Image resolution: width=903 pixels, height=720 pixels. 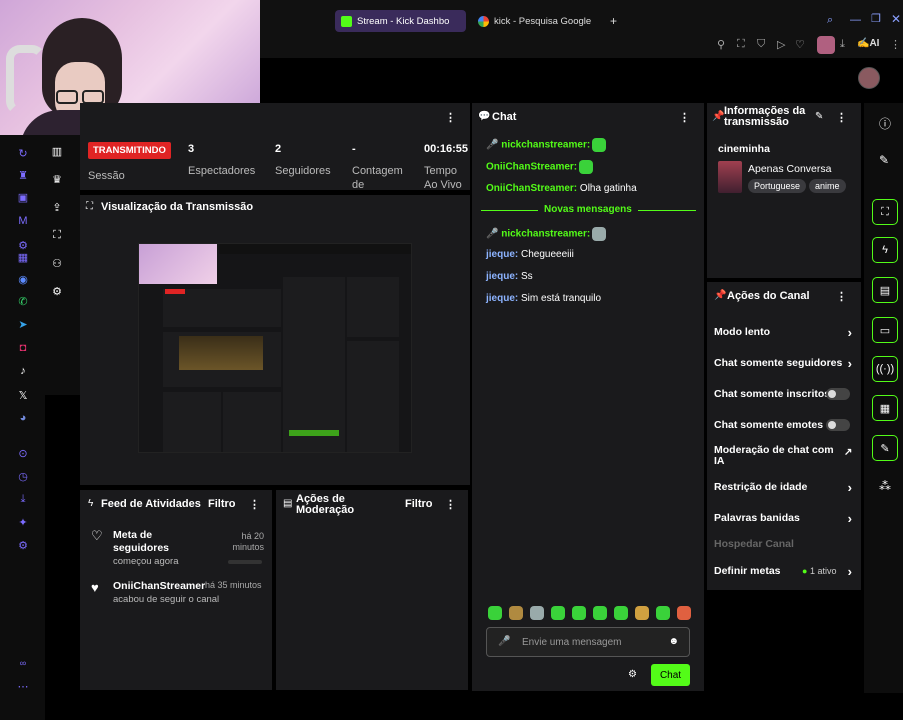 I want to click on tag: Portuguese, so click(x=777, y=186).